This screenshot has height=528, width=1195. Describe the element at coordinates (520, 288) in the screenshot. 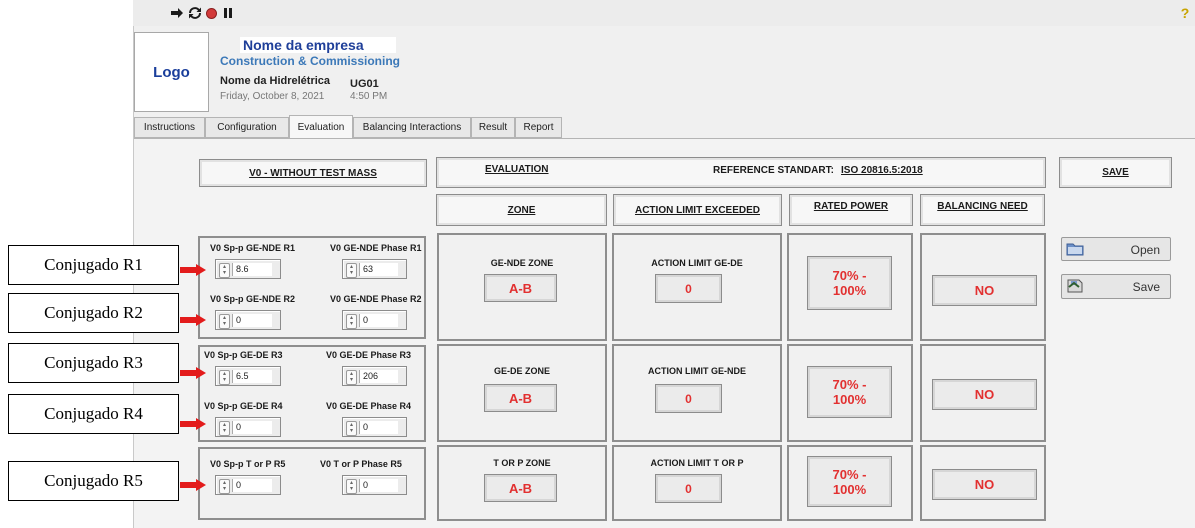

I see `zone-value-gende: A-B` at that location.